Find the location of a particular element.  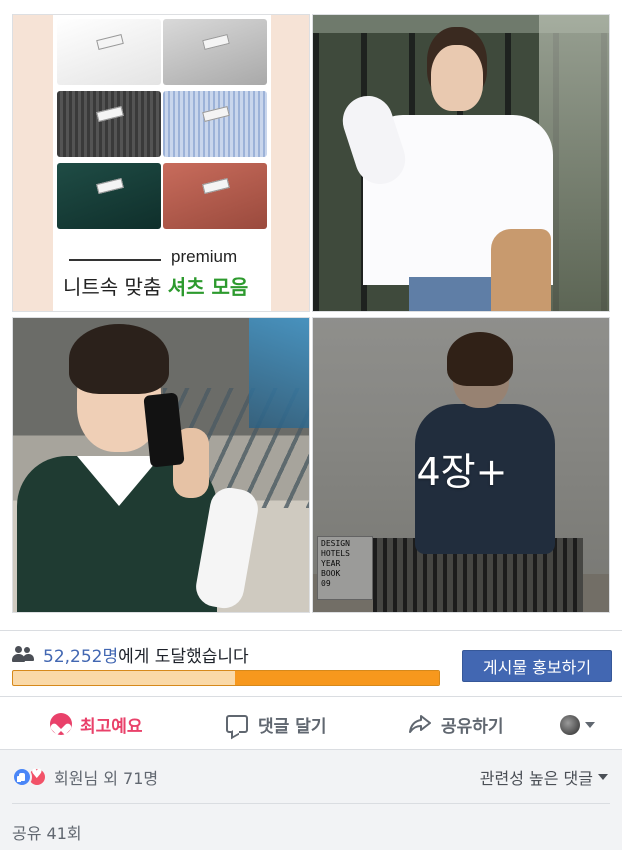

share-label: 공유하기 is located at coordinates (472, 726).